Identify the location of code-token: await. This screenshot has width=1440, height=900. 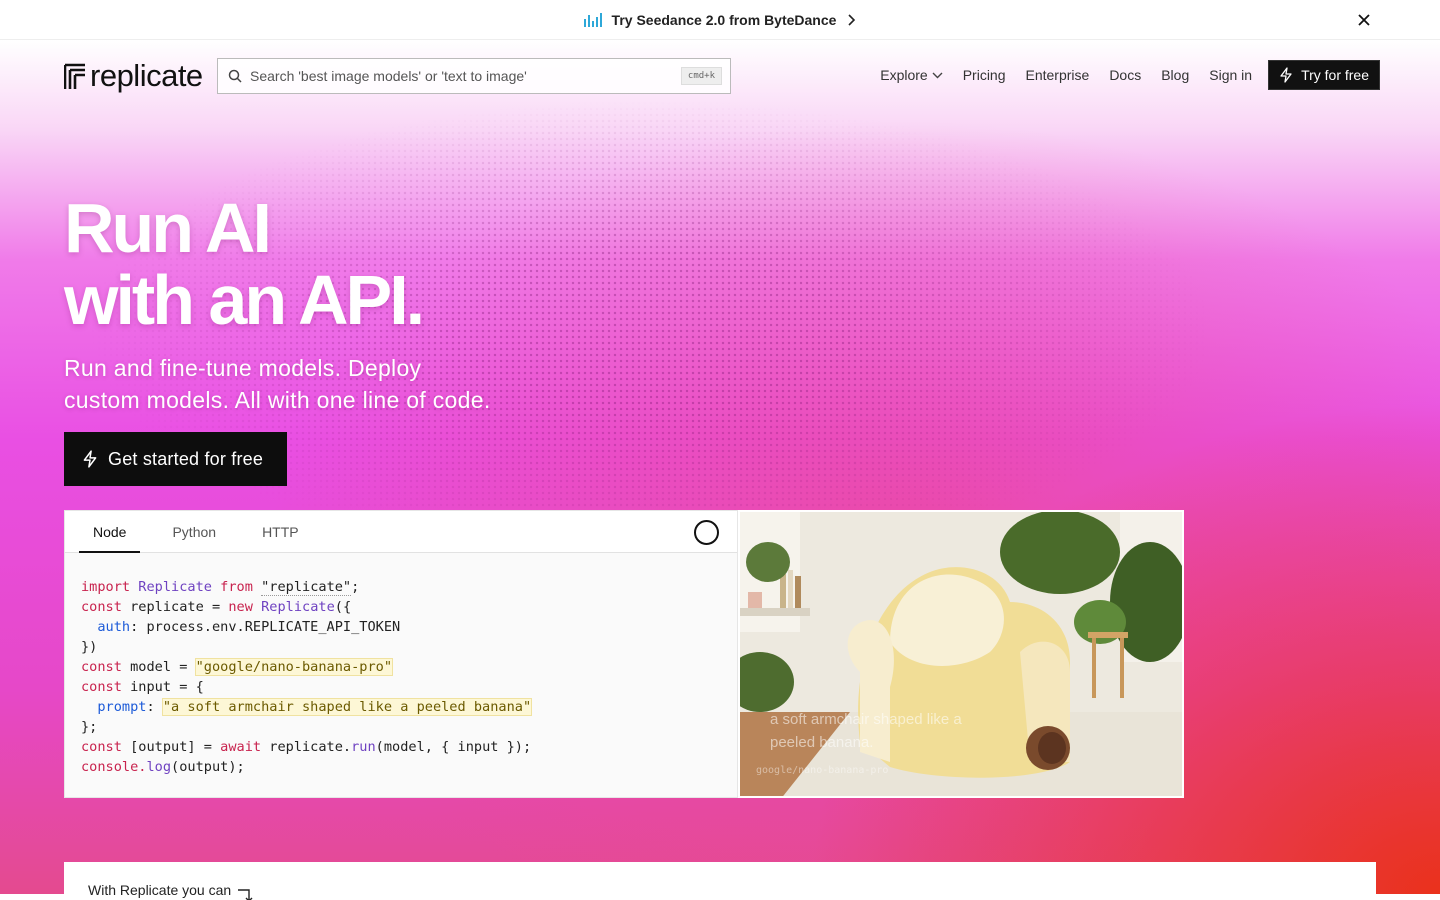
(241, 747).